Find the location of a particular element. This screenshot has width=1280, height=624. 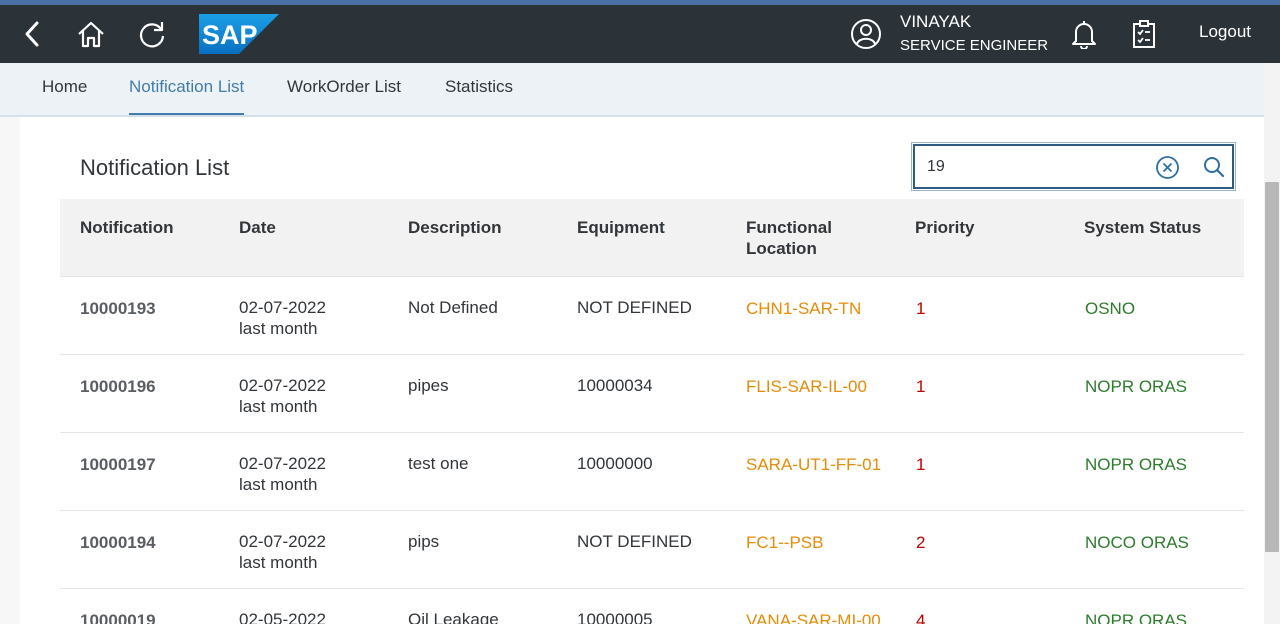

clear-search-button is located at coordinates (1167, 170).